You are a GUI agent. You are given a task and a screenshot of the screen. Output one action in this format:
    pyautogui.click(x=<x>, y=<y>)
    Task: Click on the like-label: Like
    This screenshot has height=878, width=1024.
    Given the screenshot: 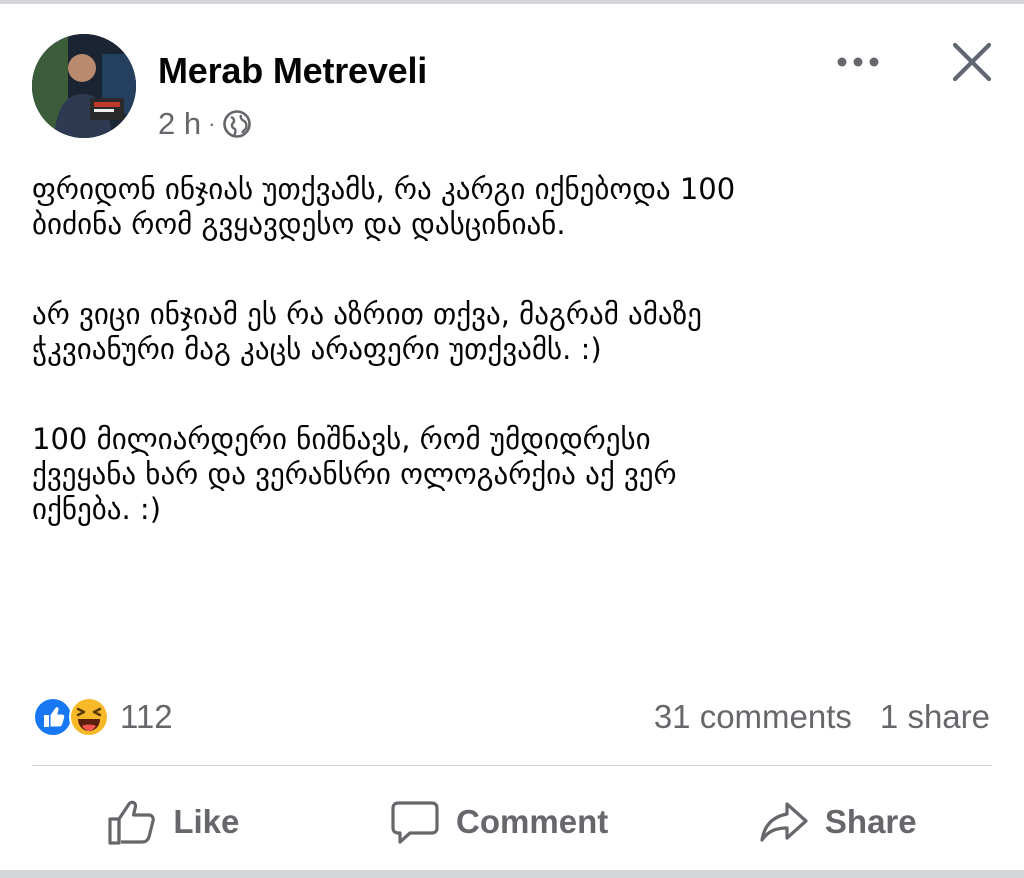 What is the action you would take?
    pyautogui.click(x=206, y=821)
    